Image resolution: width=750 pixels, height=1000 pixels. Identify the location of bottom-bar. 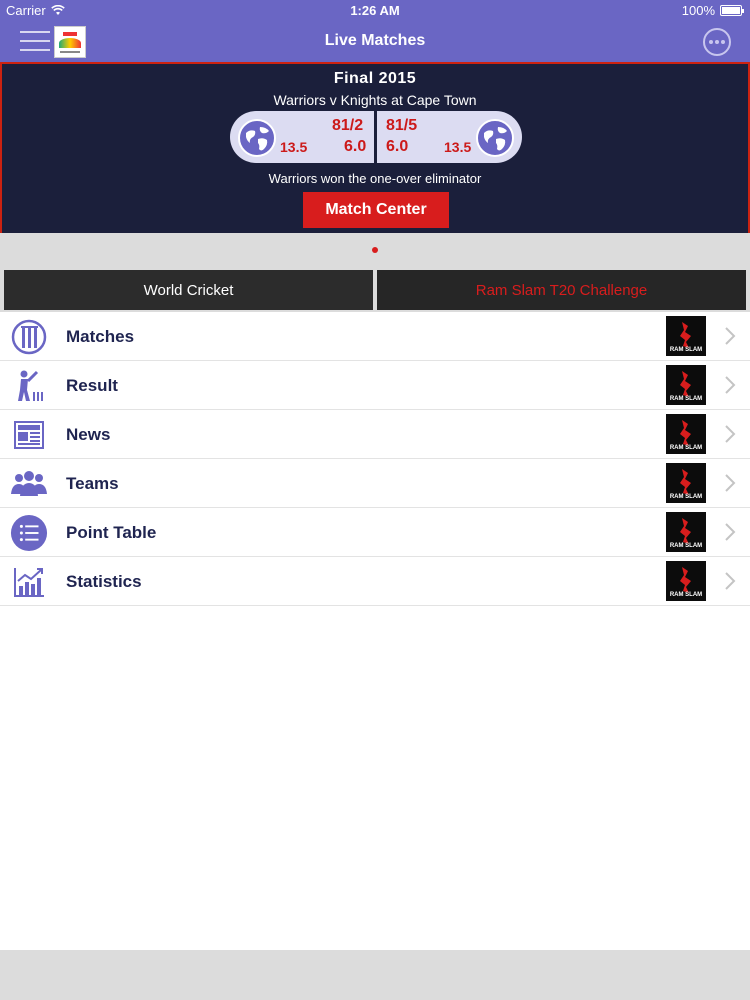
(375, 975).